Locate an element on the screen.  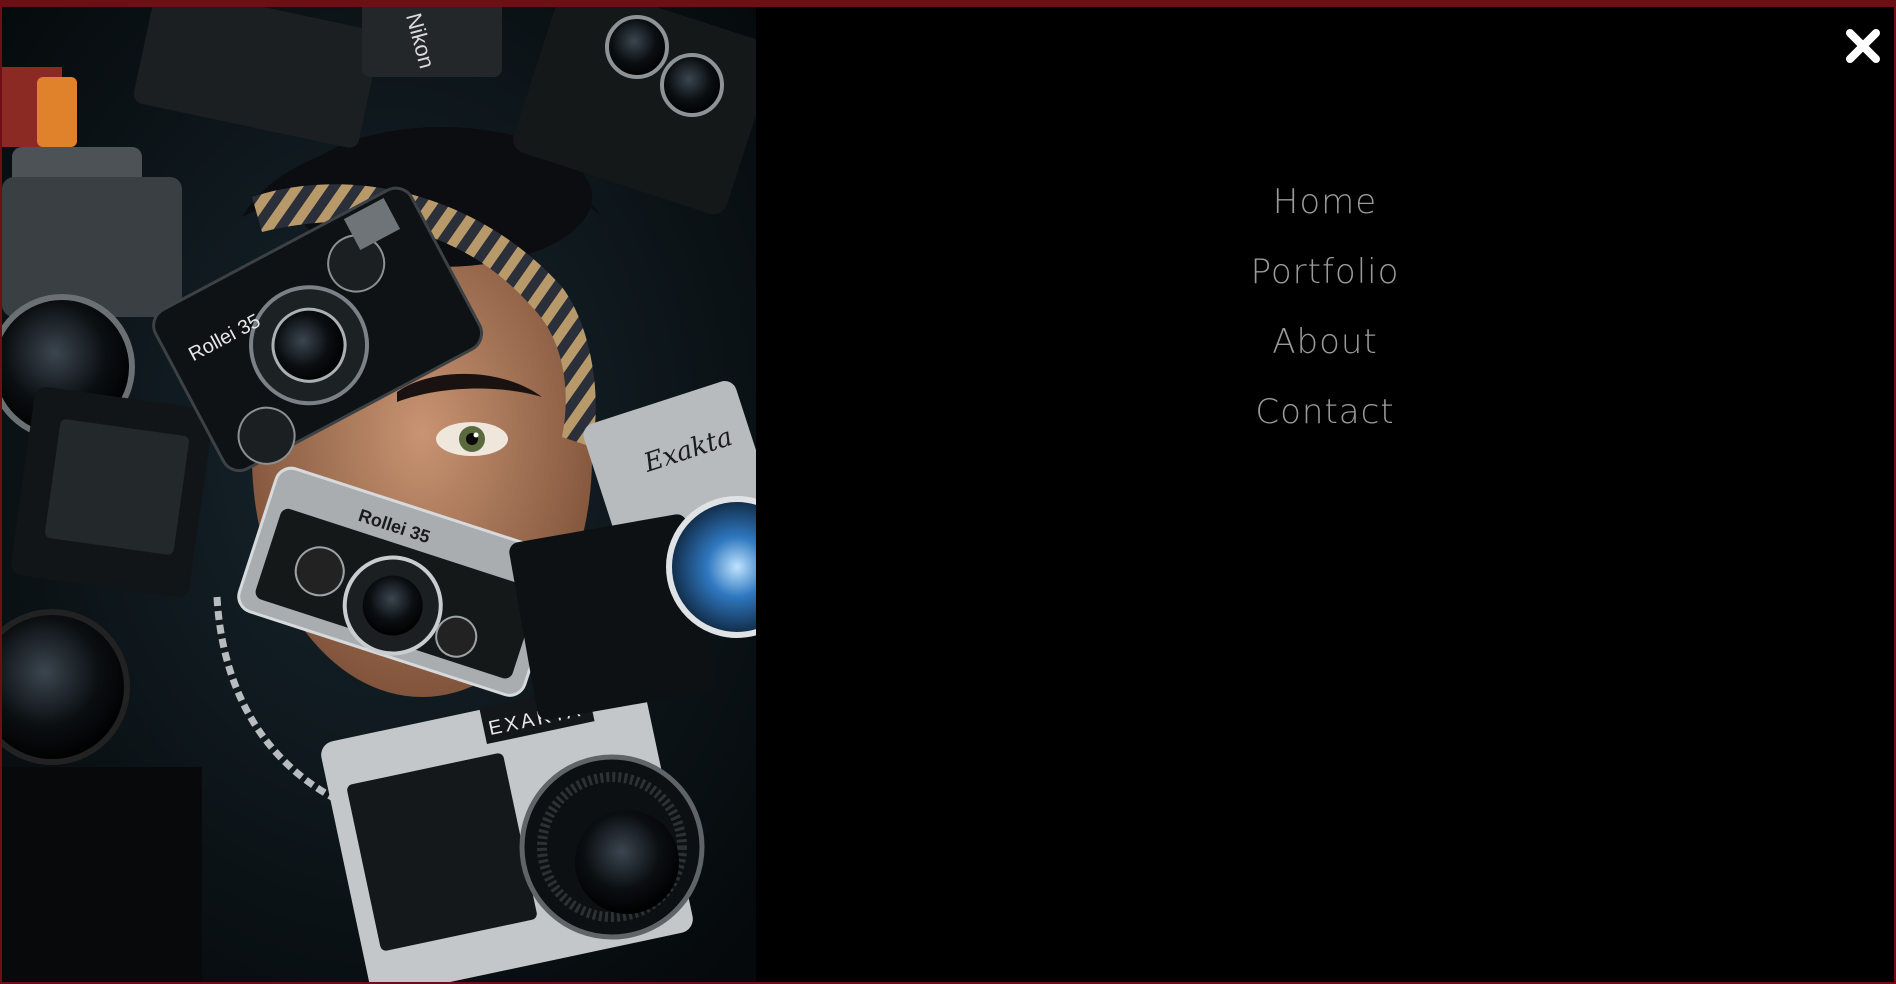
nav-item-contact: Contact is located at coordinates (1325, 412).